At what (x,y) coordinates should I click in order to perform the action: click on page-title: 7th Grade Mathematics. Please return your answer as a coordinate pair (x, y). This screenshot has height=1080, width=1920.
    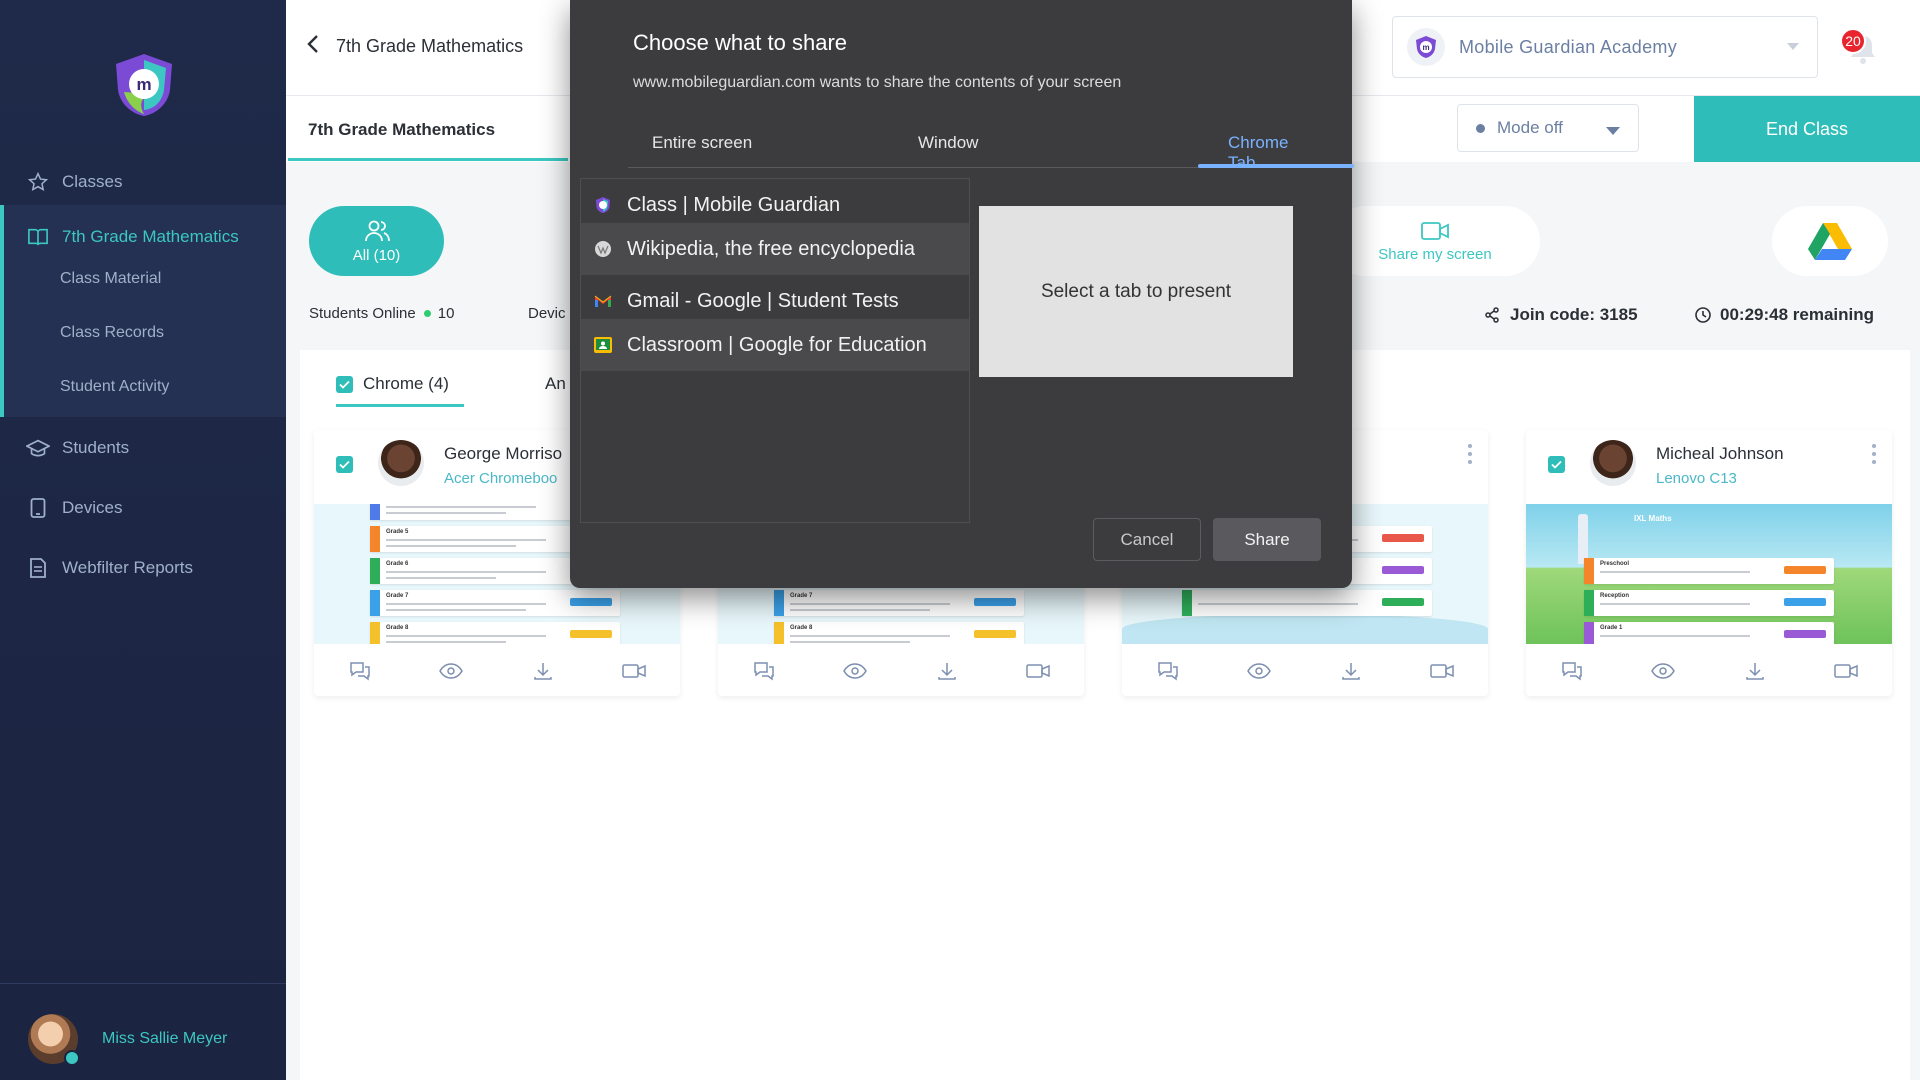
    Looking at the image, I should click on (430, 46).